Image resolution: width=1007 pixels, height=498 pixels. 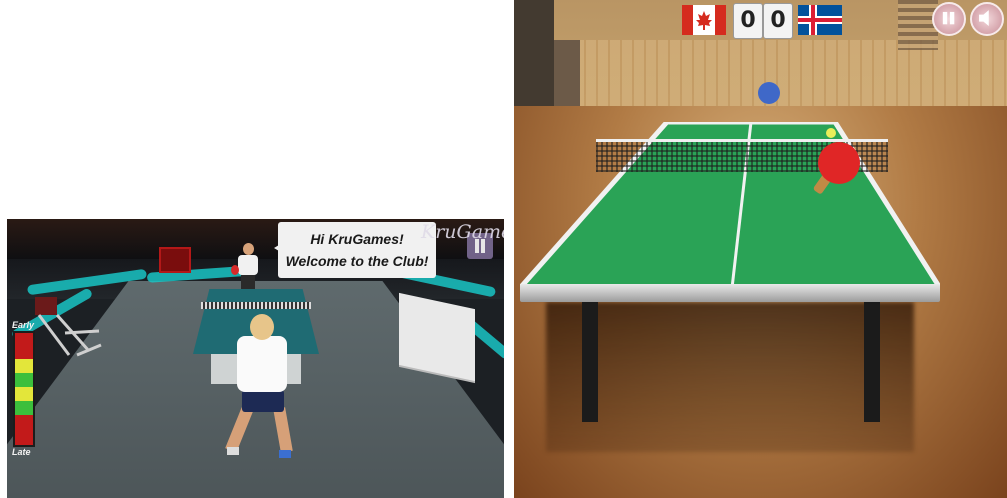 I want to click on table-edge, so click(x=730, y=293).